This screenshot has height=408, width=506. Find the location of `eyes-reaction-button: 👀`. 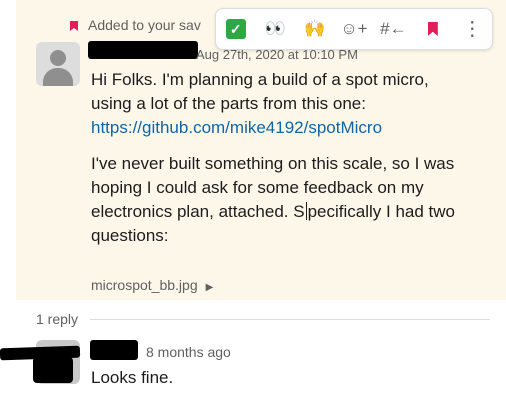

eyes-reaction-button: 👀 is located at coordinates (275, 29).